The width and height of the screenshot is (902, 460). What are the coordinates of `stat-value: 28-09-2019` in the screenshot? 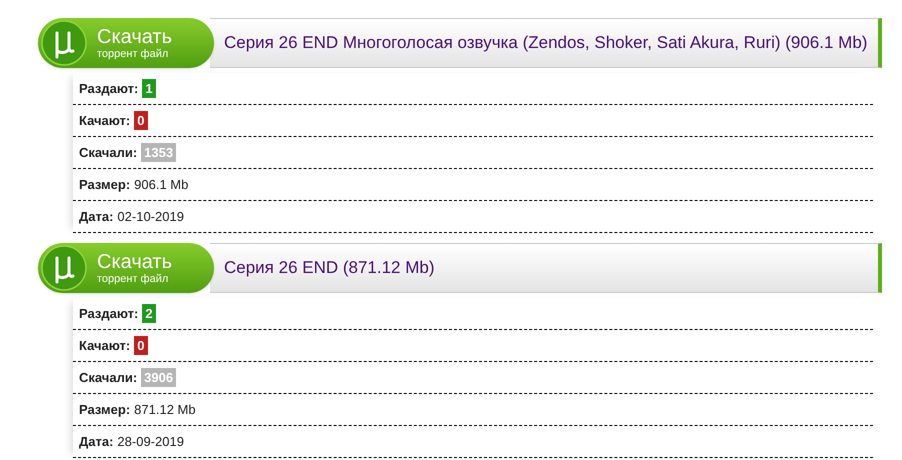 It's located at (150, 441).